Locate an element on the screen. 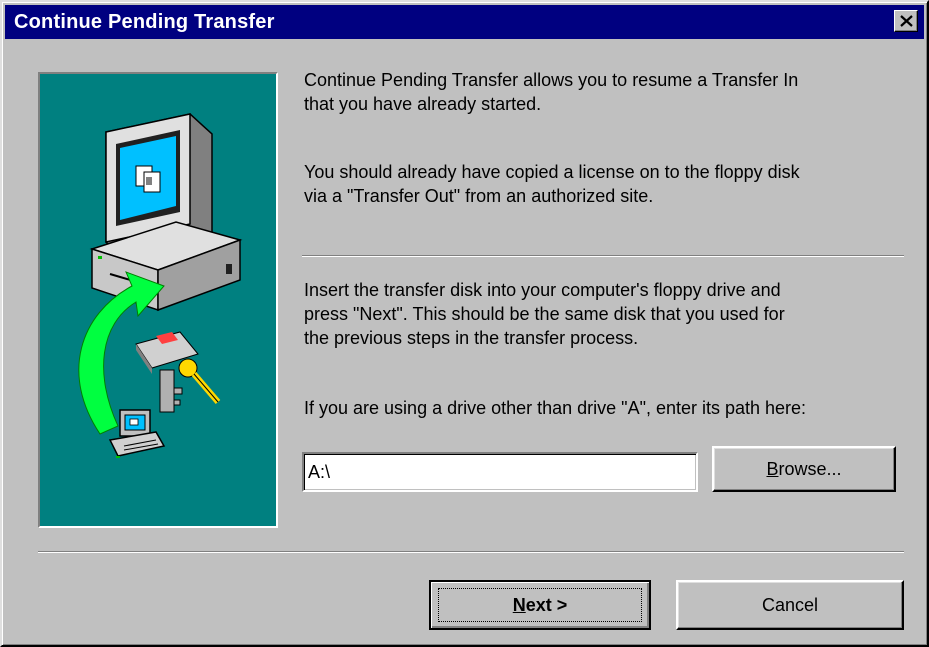 The image size is (929, 647). close-icon is located at coordinates (906, 21).